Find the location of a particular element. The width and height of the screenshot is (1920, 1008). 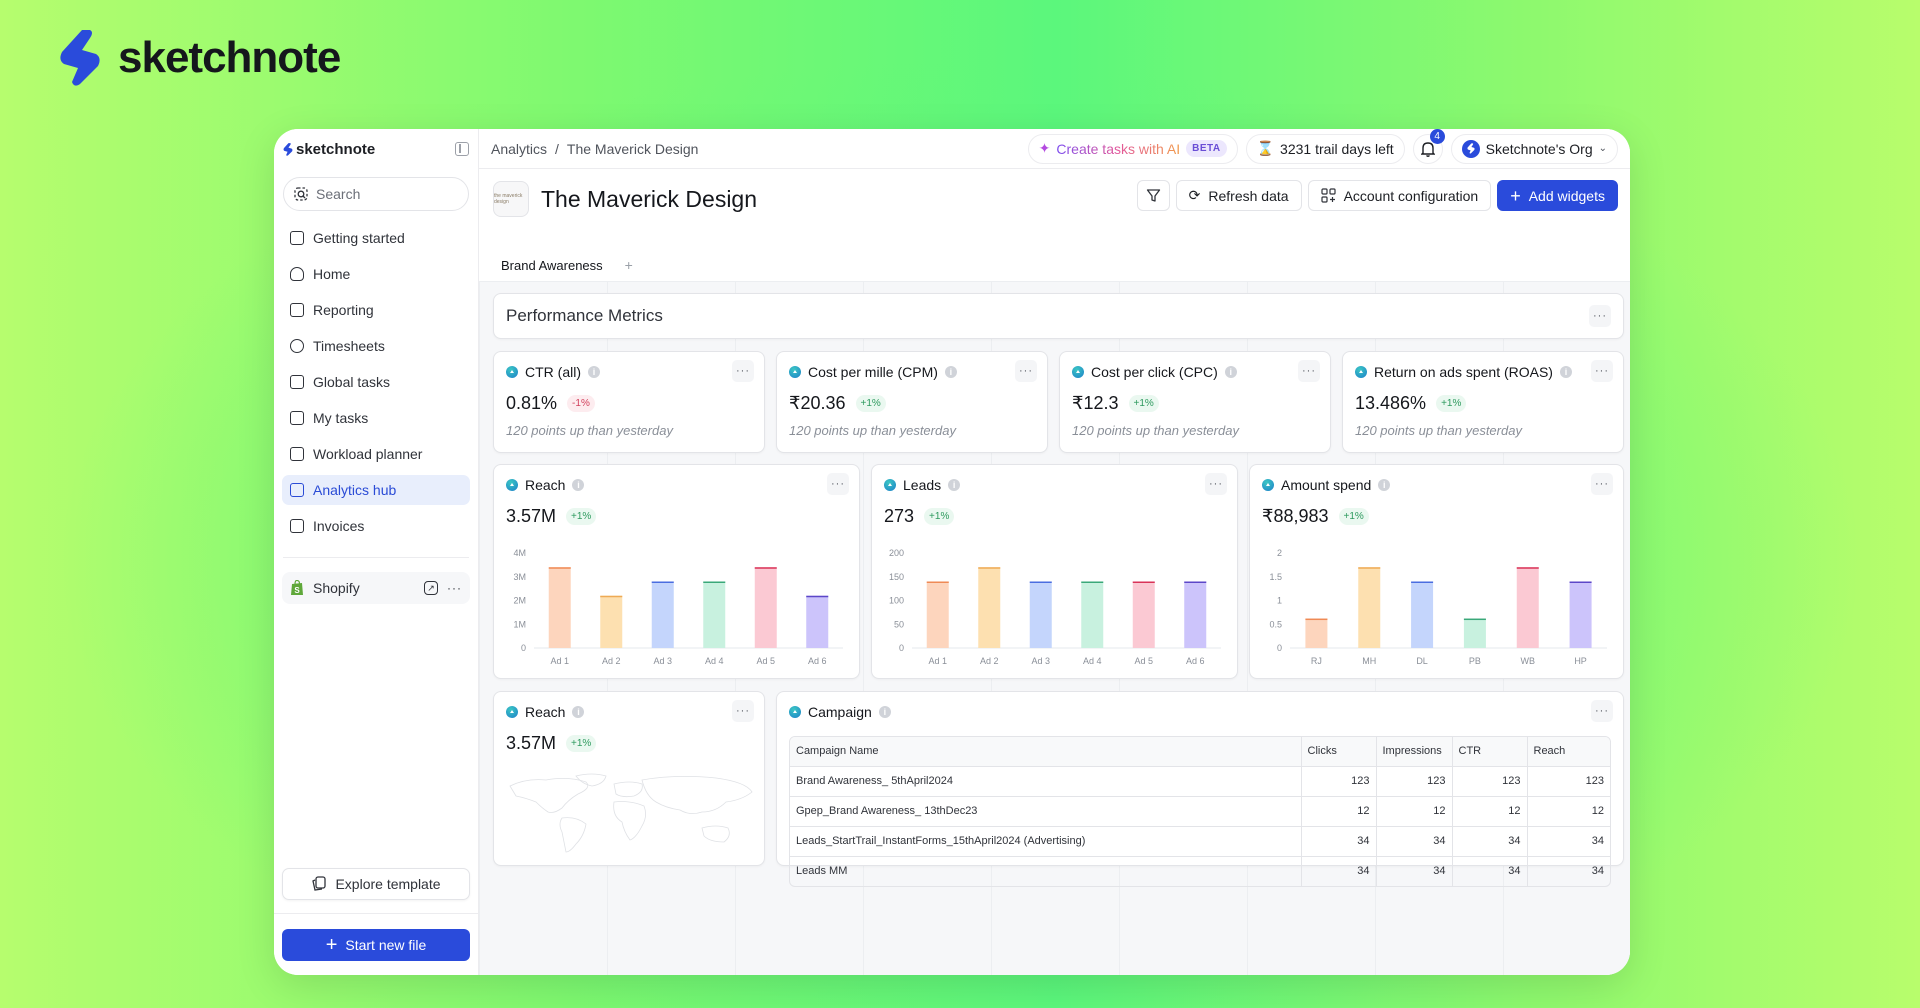

search-placeholder: Search is located at coordinates (338, 194).